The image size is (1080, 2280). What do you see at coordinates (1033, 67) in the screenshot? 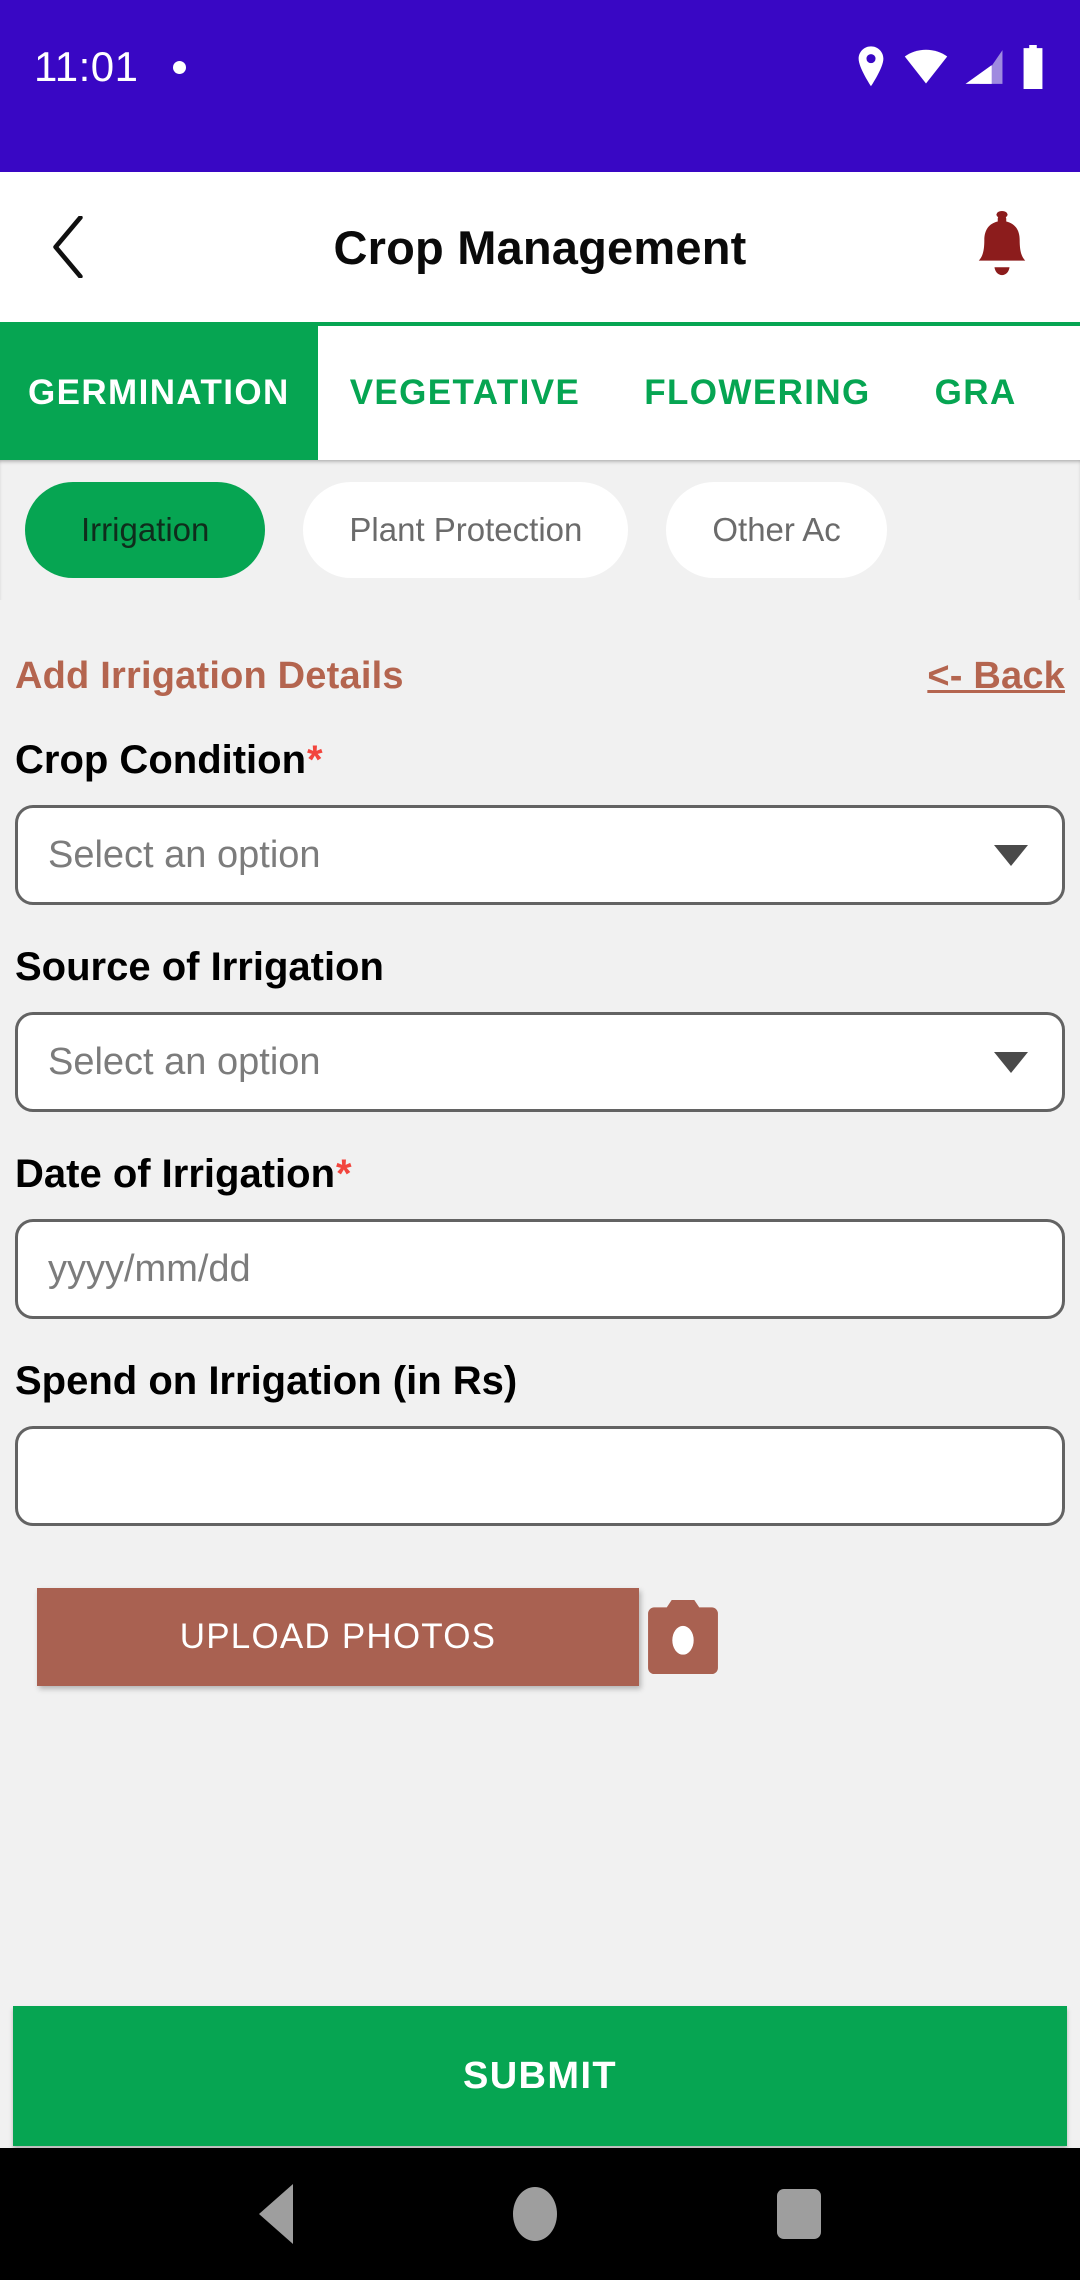
I see `battery-icon` at bounding box center [1033, 67].